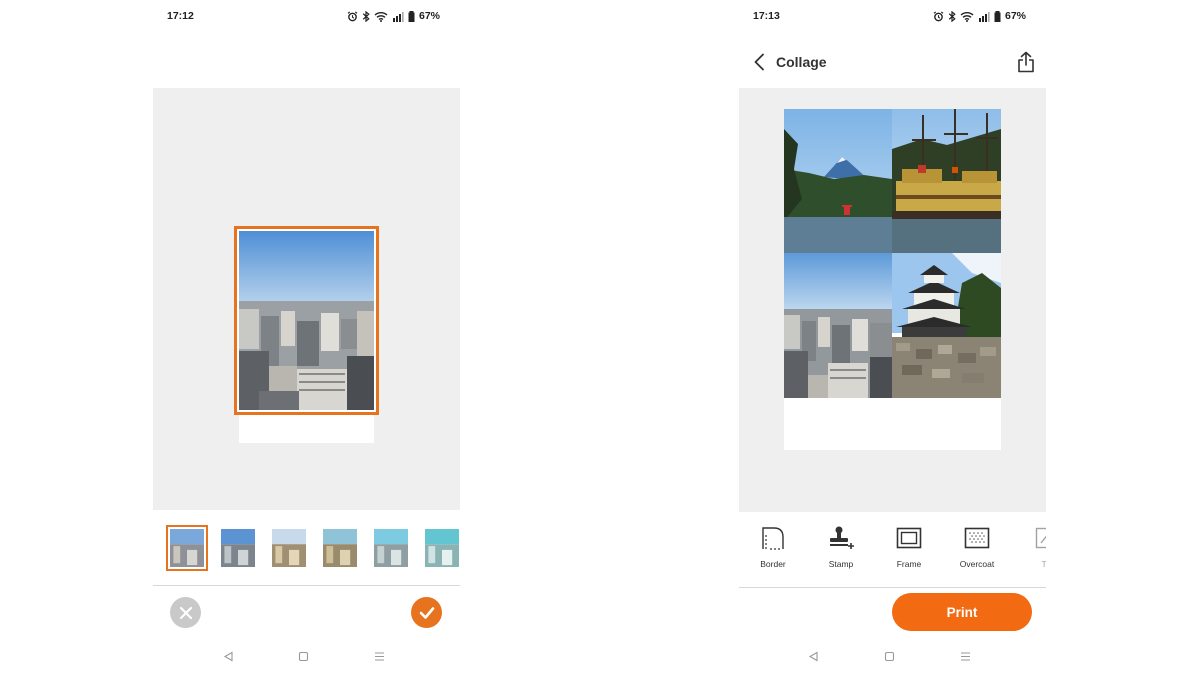 Image resolution: width=1200 pixels, height=675 pixels. What do you see at coordinates (1044, 564) in the screenshot?
I see `tool-text-label: Te` at bounding box center [1044, 564].